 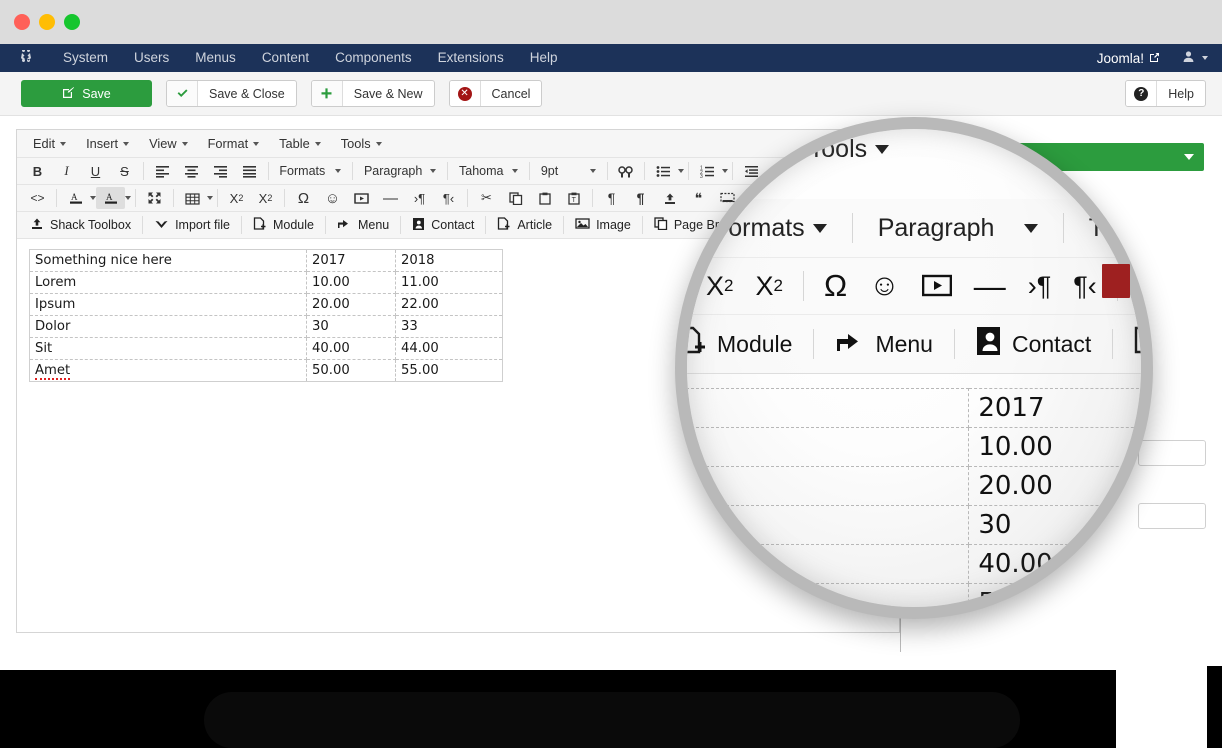 What do you see at coordinates (168, 260) in the screenshot?
I see `table-cell: Something nice here` at bounding box center [168, 260].